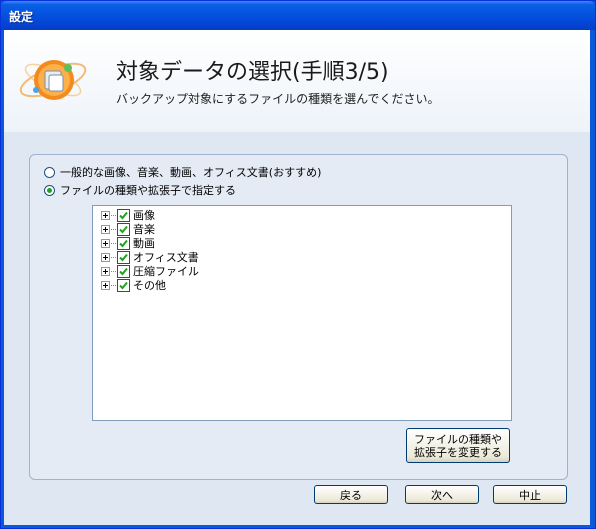 Image resolution: width=596 pixels, height=529 pixels. I want to click on tree-item-music: 音楽, so click(128, 229).